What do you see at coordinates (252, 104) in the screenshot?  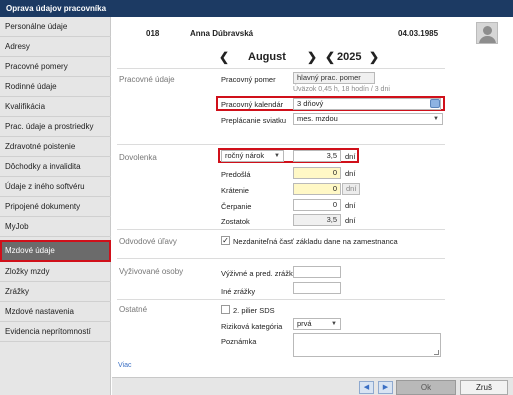 I see `pracovny-kalendar-label: Pracovný kalendár` at bounding box center [252, 104].